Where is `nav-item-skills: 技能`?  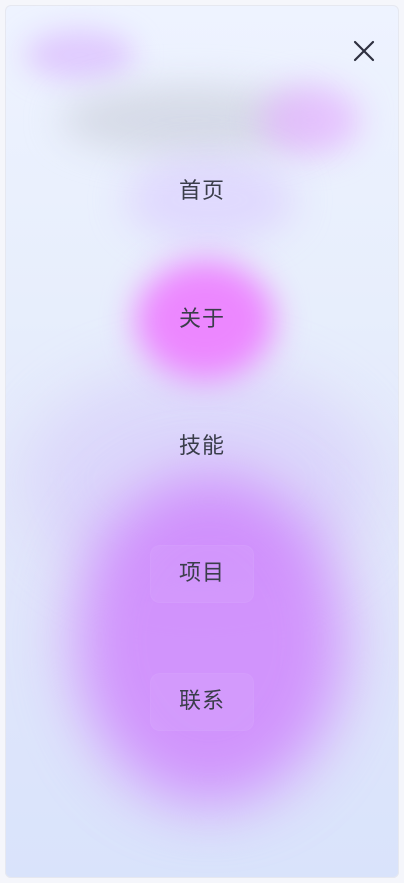 nav-item-skills: 技能 is located at coordinates (202, 447).